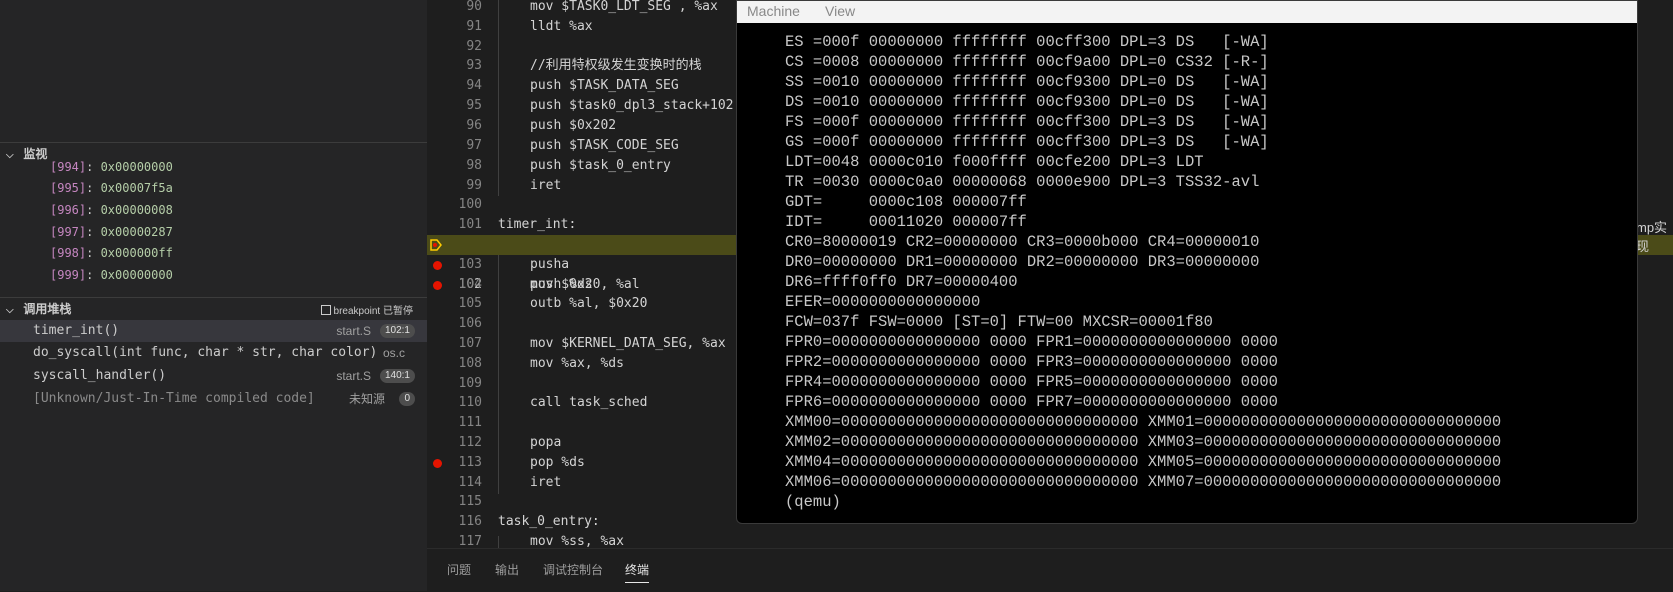  I want to click on monitor-line: IDT= 00011020 000007ff, so click(906, 222).